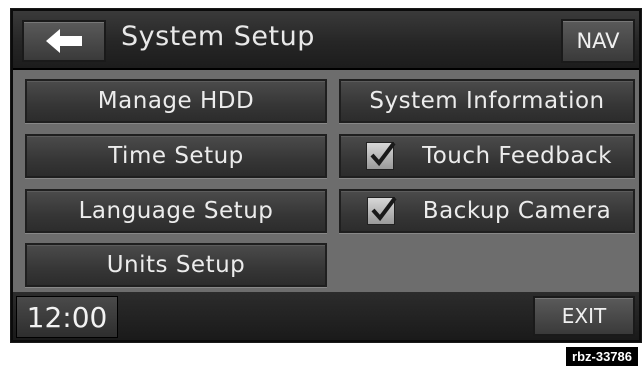 The height and width of the screenshot is (368, 644). What do you see at coordinates (487, 101) in the screenshot?
I see `system-information-button: System Information` at bounding box center [487, 101].